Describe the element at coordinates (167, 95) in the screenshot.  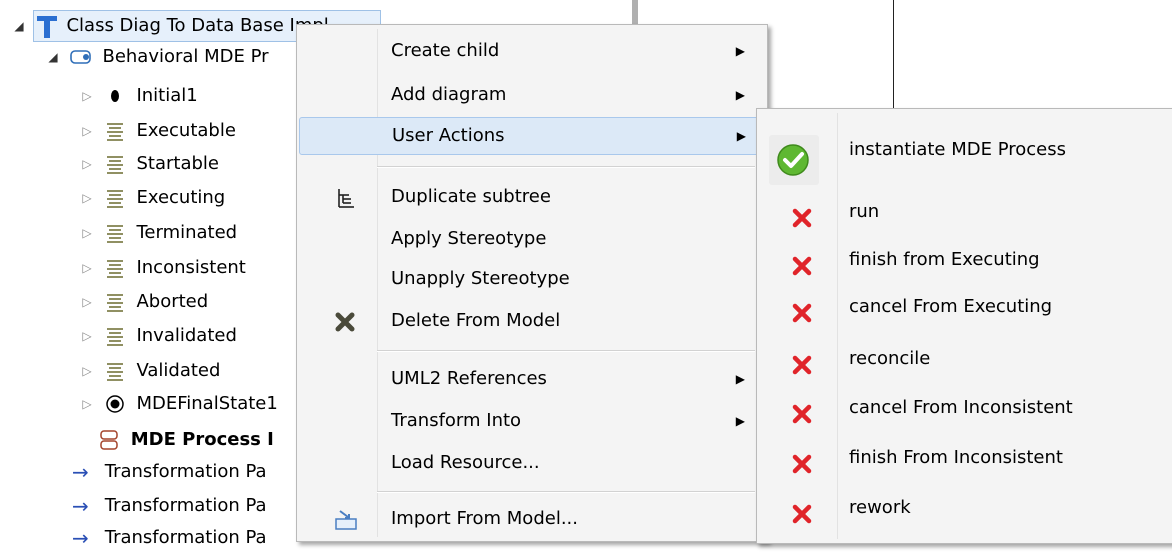
I see `tree-label: Initial1` at that location.